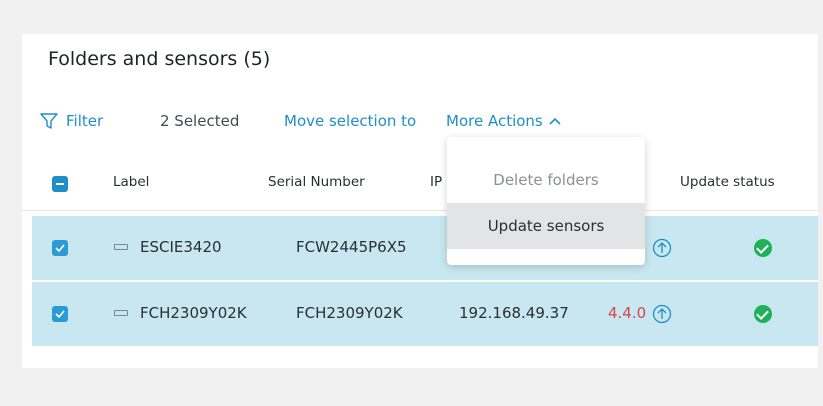  What do you see at coordinates (349, 313) in the screenshot?
I see `row-serial: FCH2309Y02K` at bounding box center [349, 313].